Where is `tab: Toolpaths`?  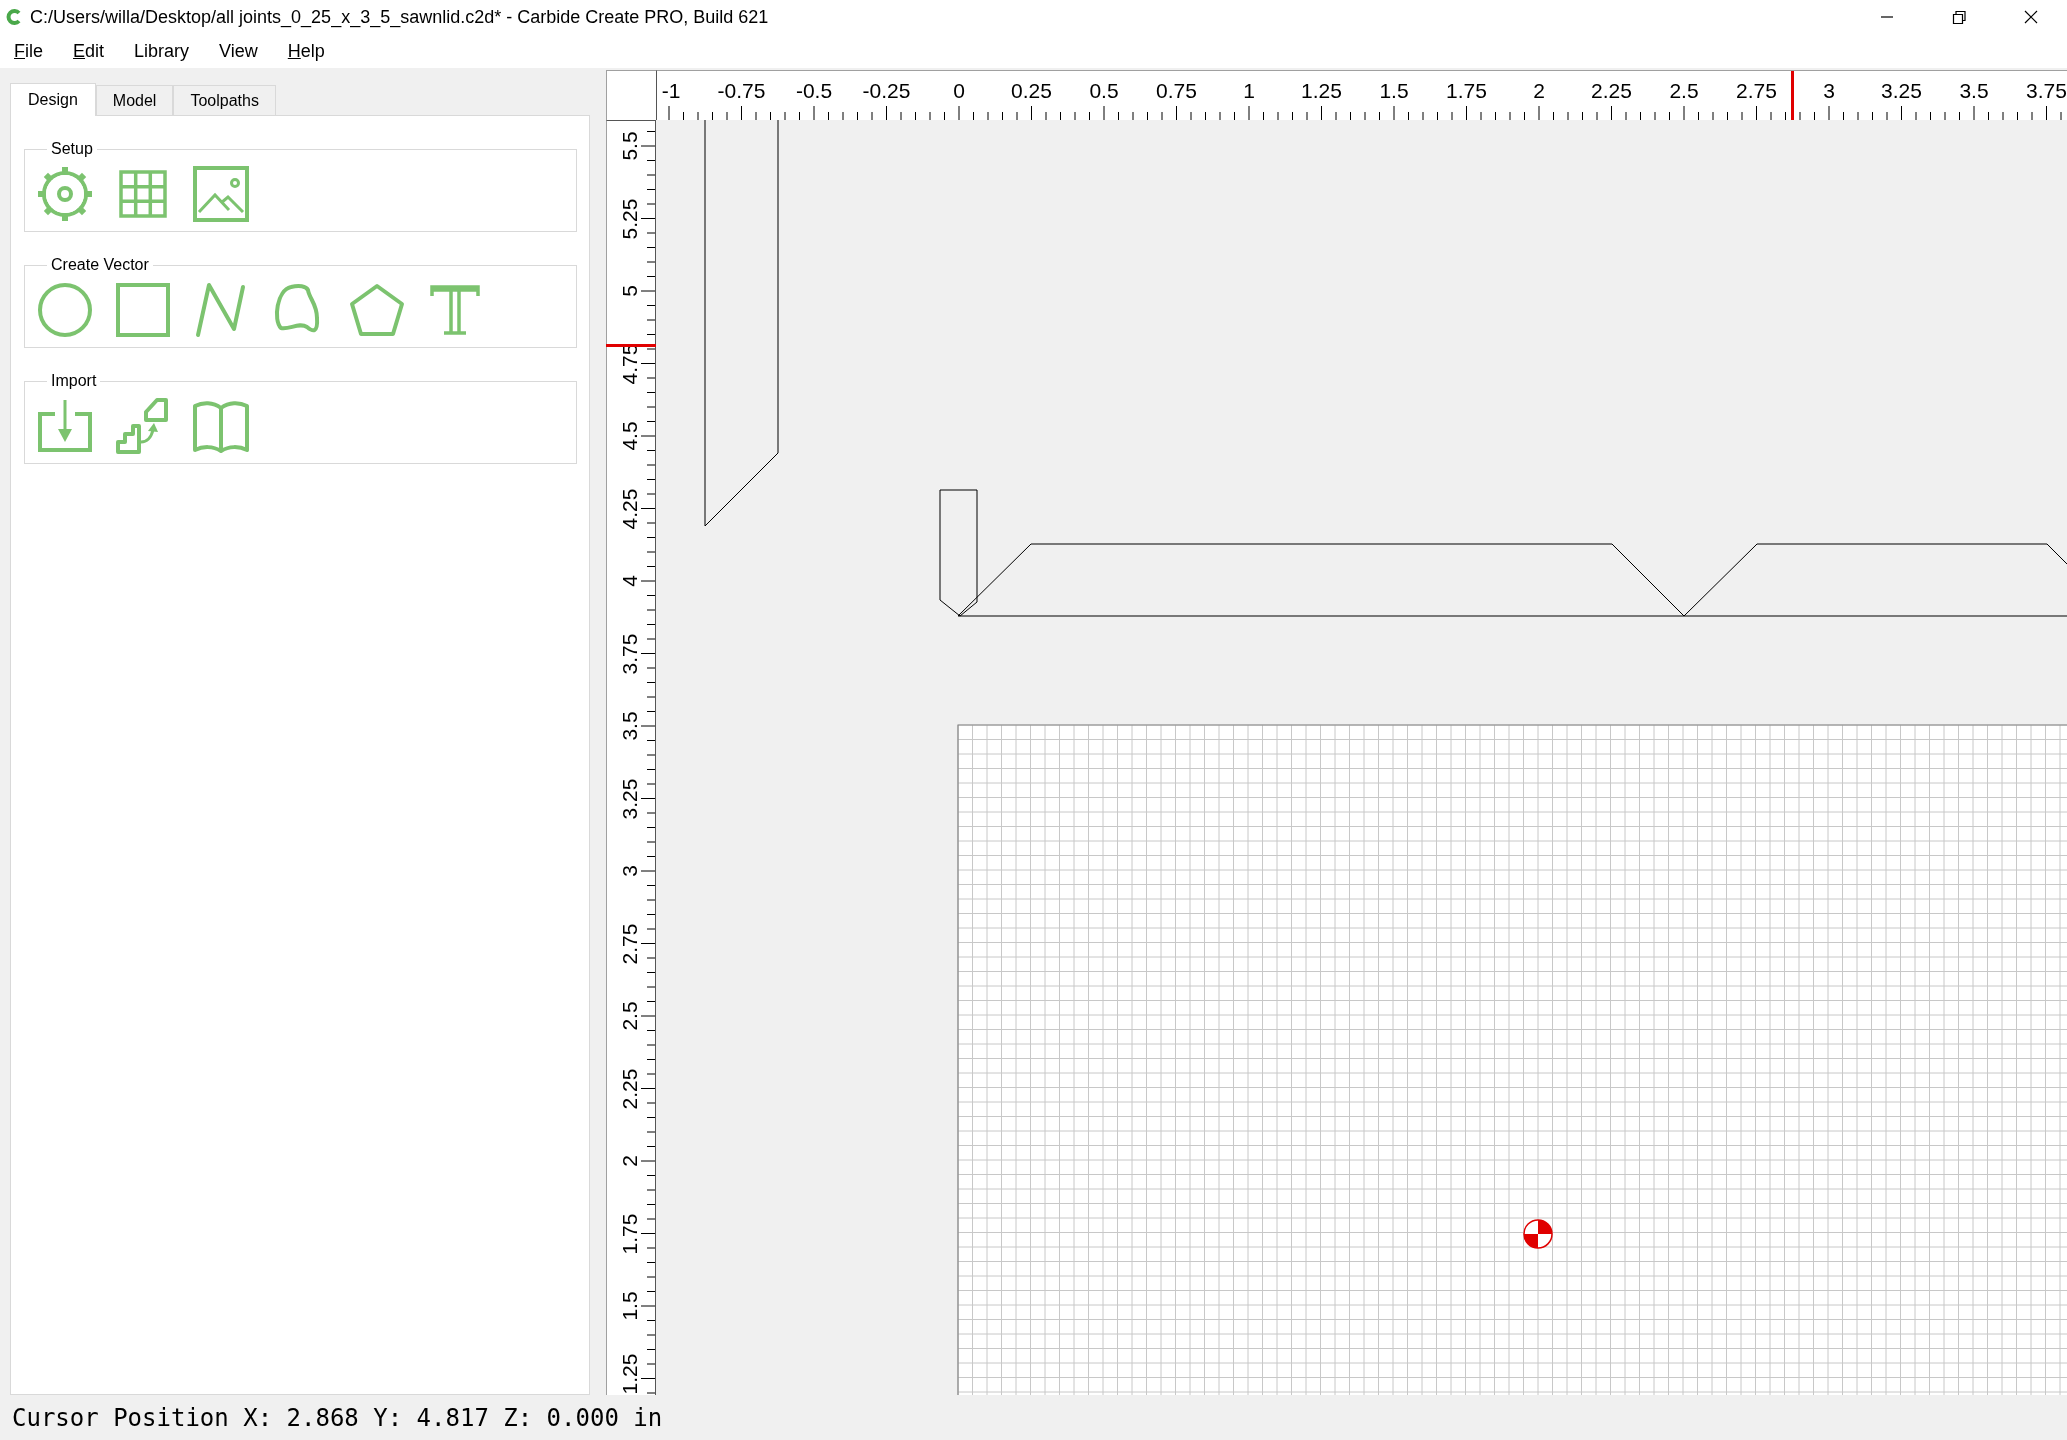
tab: Toolpaths is located at coordinates (224, 100).